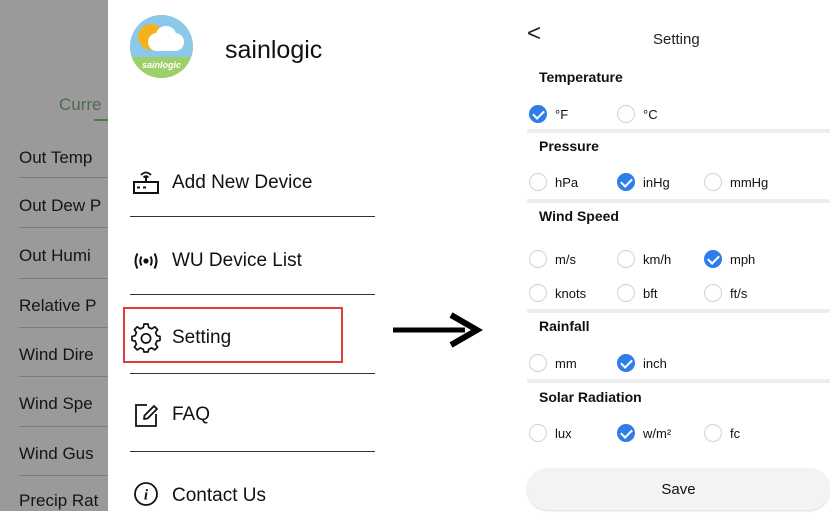 The height and width of the screenshot is (532, 830). What do you see at coordinates (553, 182) in the screenshot?
I see `option-hpa: hPa` at bounding box center [553, 182].